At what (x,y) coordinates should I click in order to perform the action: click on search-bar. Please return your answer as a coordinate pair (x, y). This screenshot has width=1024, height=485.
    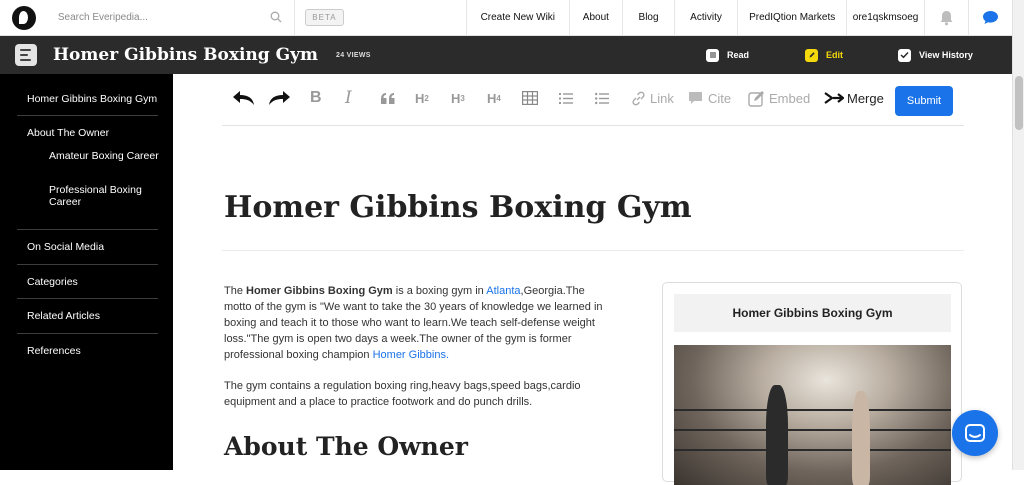
    Looking at the image, I should click on (172, 18).